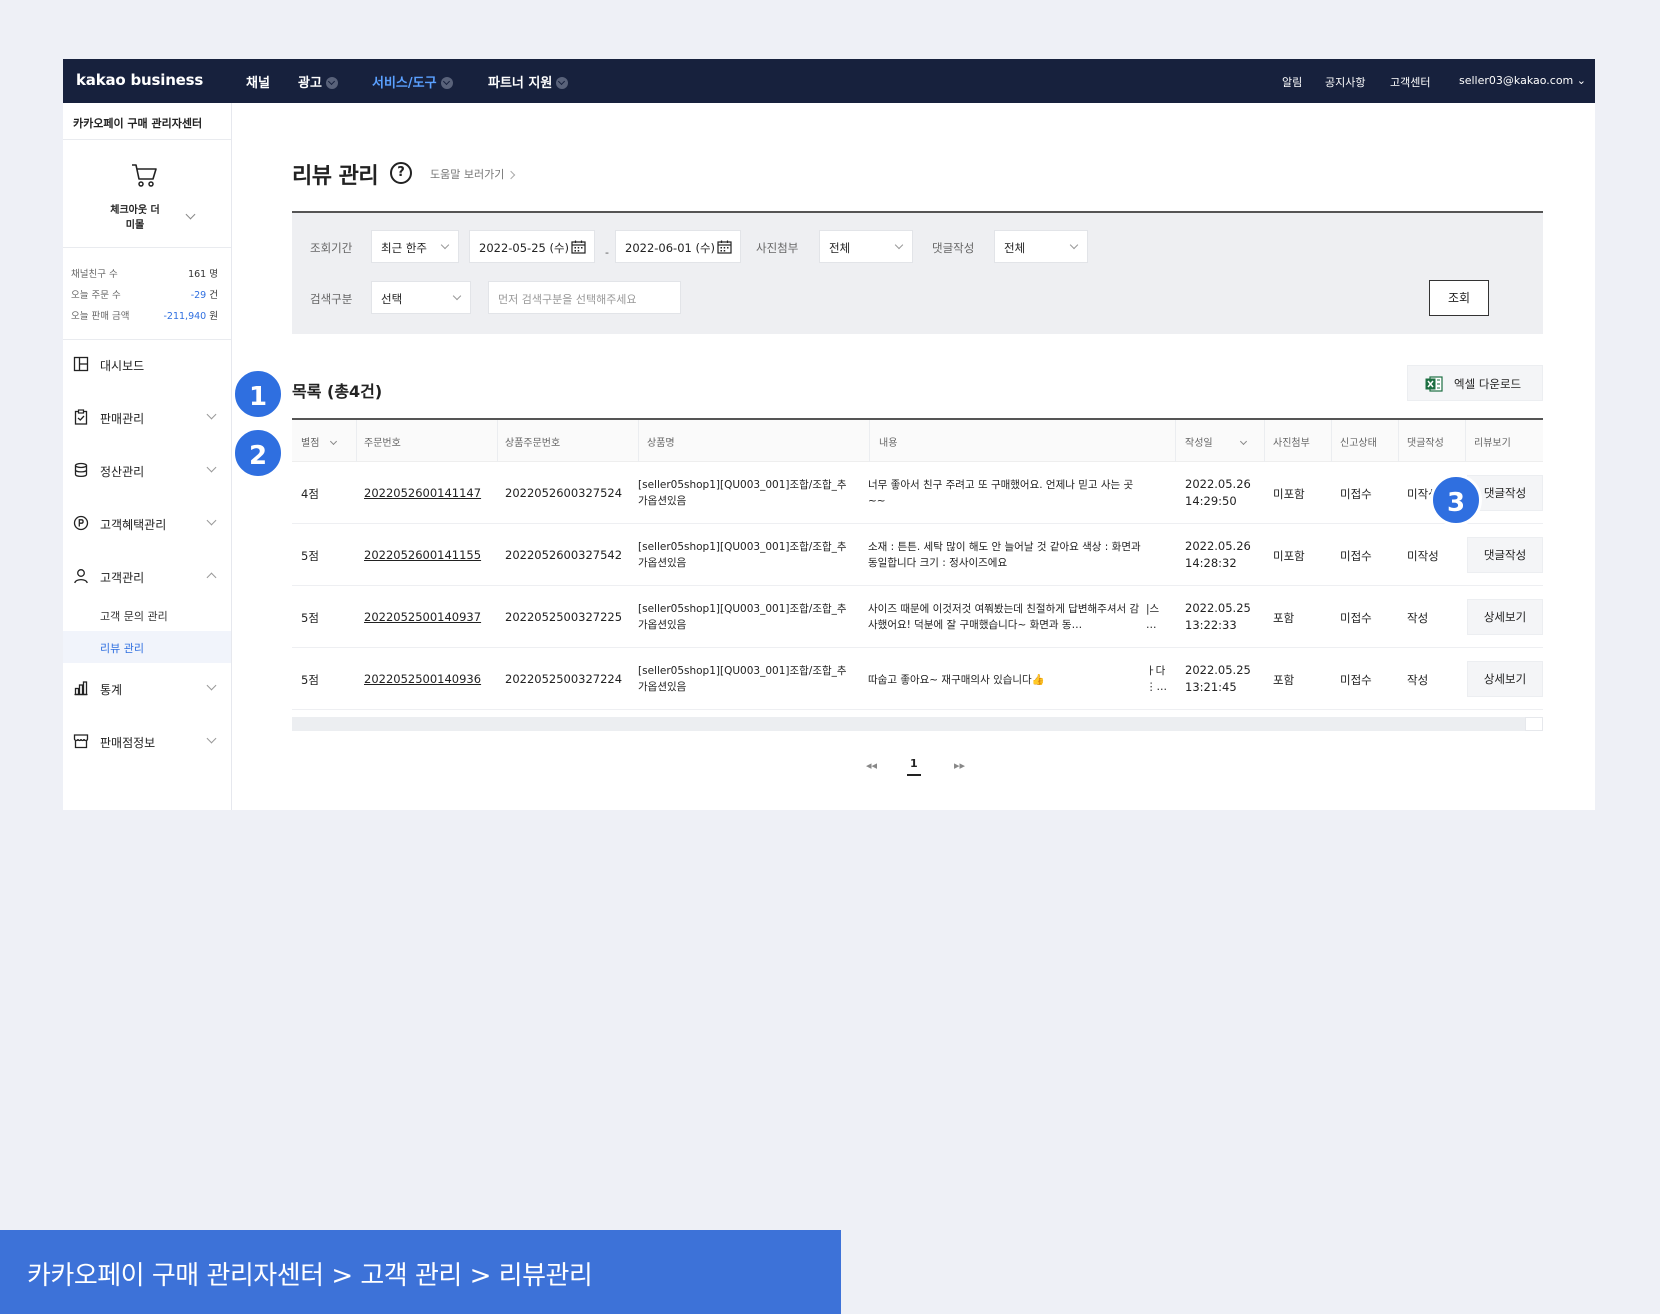 The height and width of the screenshot is (1314, 1660). I want to click on end-date-input: 2022-06-01 (수), so click(678, 246).